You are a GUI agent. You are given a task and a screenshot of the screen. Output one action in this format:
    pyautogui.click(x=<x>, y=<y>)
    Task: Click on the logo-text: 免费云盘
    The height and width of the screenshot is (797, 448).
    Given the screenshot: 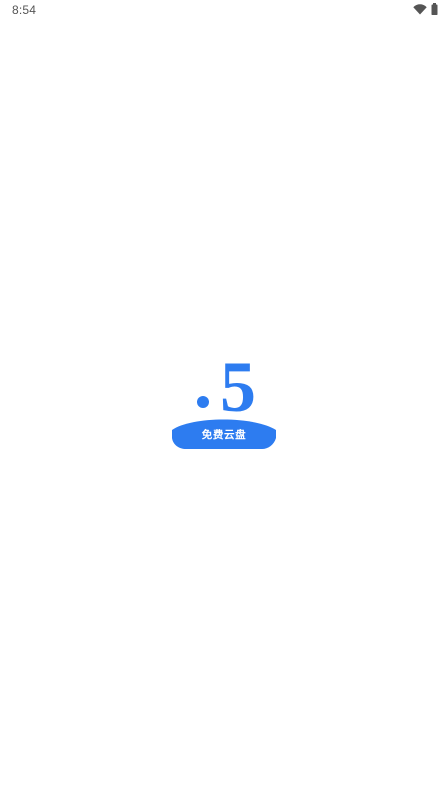 What is the action you would take?
    pyautogui.click(x=224, y=435)
    